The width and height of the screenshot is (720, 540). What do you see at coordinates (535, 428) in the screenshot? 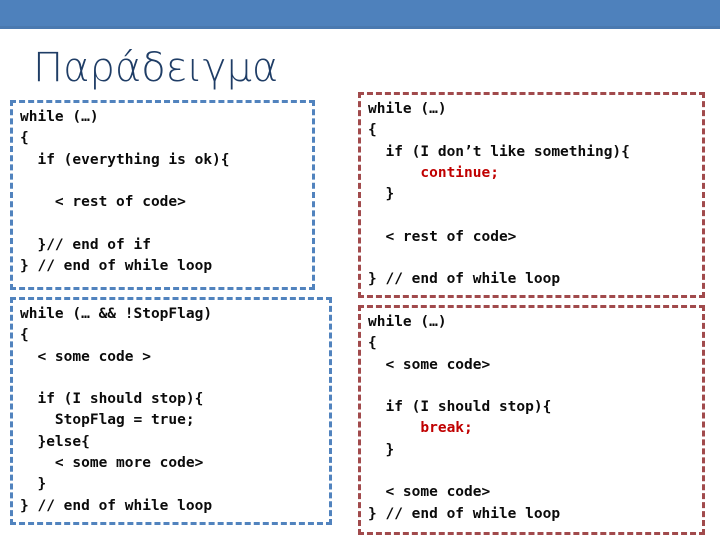
I see `code-line: break;` at bounding box center [535, 428].